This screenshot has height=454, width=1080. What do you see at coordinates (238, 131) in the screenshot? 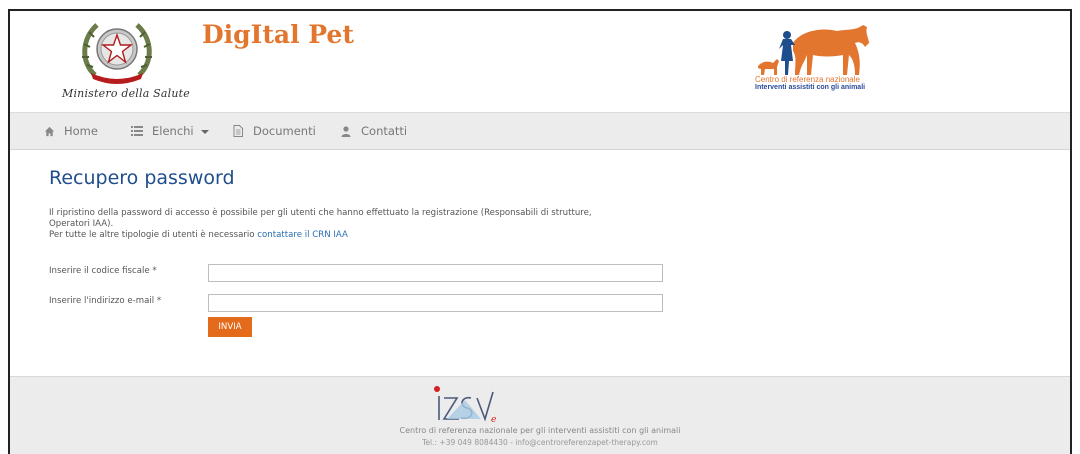
I see `document-icon` at bounding box center [238, 131].